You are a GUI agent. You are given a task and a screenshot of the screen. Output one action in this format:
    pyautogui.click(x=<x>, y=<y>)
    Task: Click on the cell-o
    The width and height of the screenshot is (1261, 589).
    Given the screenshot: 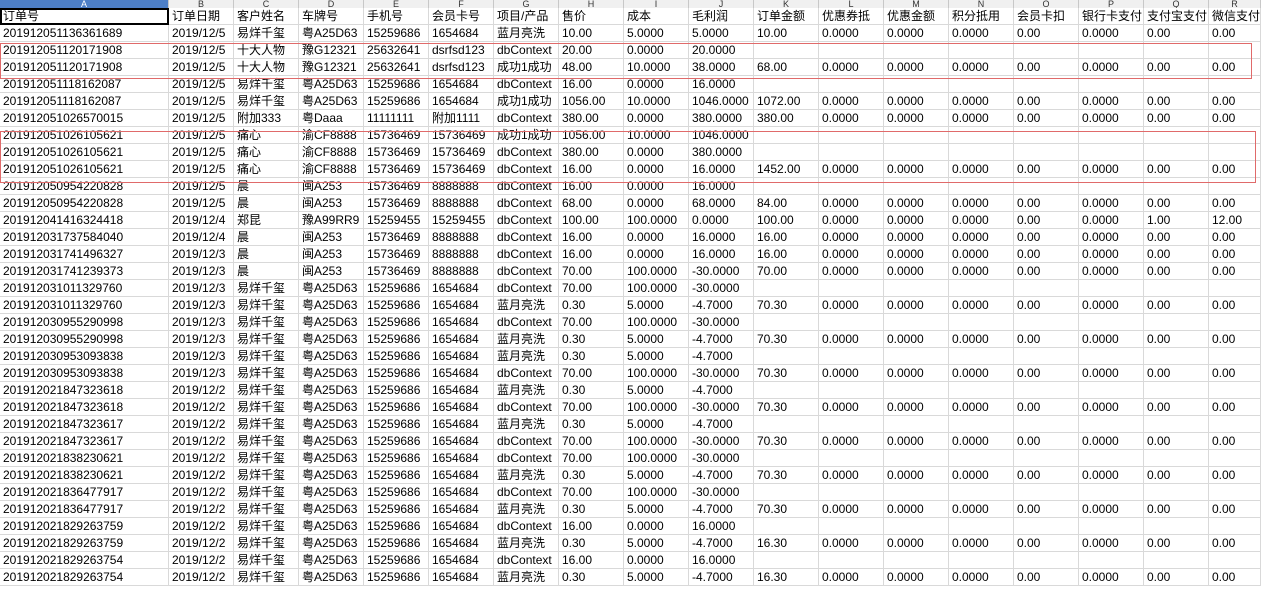 What is the action you would take?
    pyautogui.click(x=1046, y=186)
    